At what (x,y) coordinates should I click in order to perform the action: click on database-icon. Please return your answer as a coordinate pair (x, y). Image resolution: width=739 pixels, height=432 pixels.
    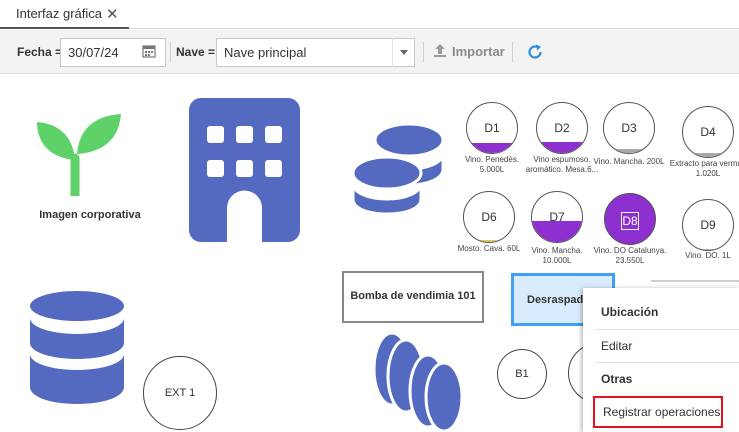
    Looking at the image, I should click on (77, 347).